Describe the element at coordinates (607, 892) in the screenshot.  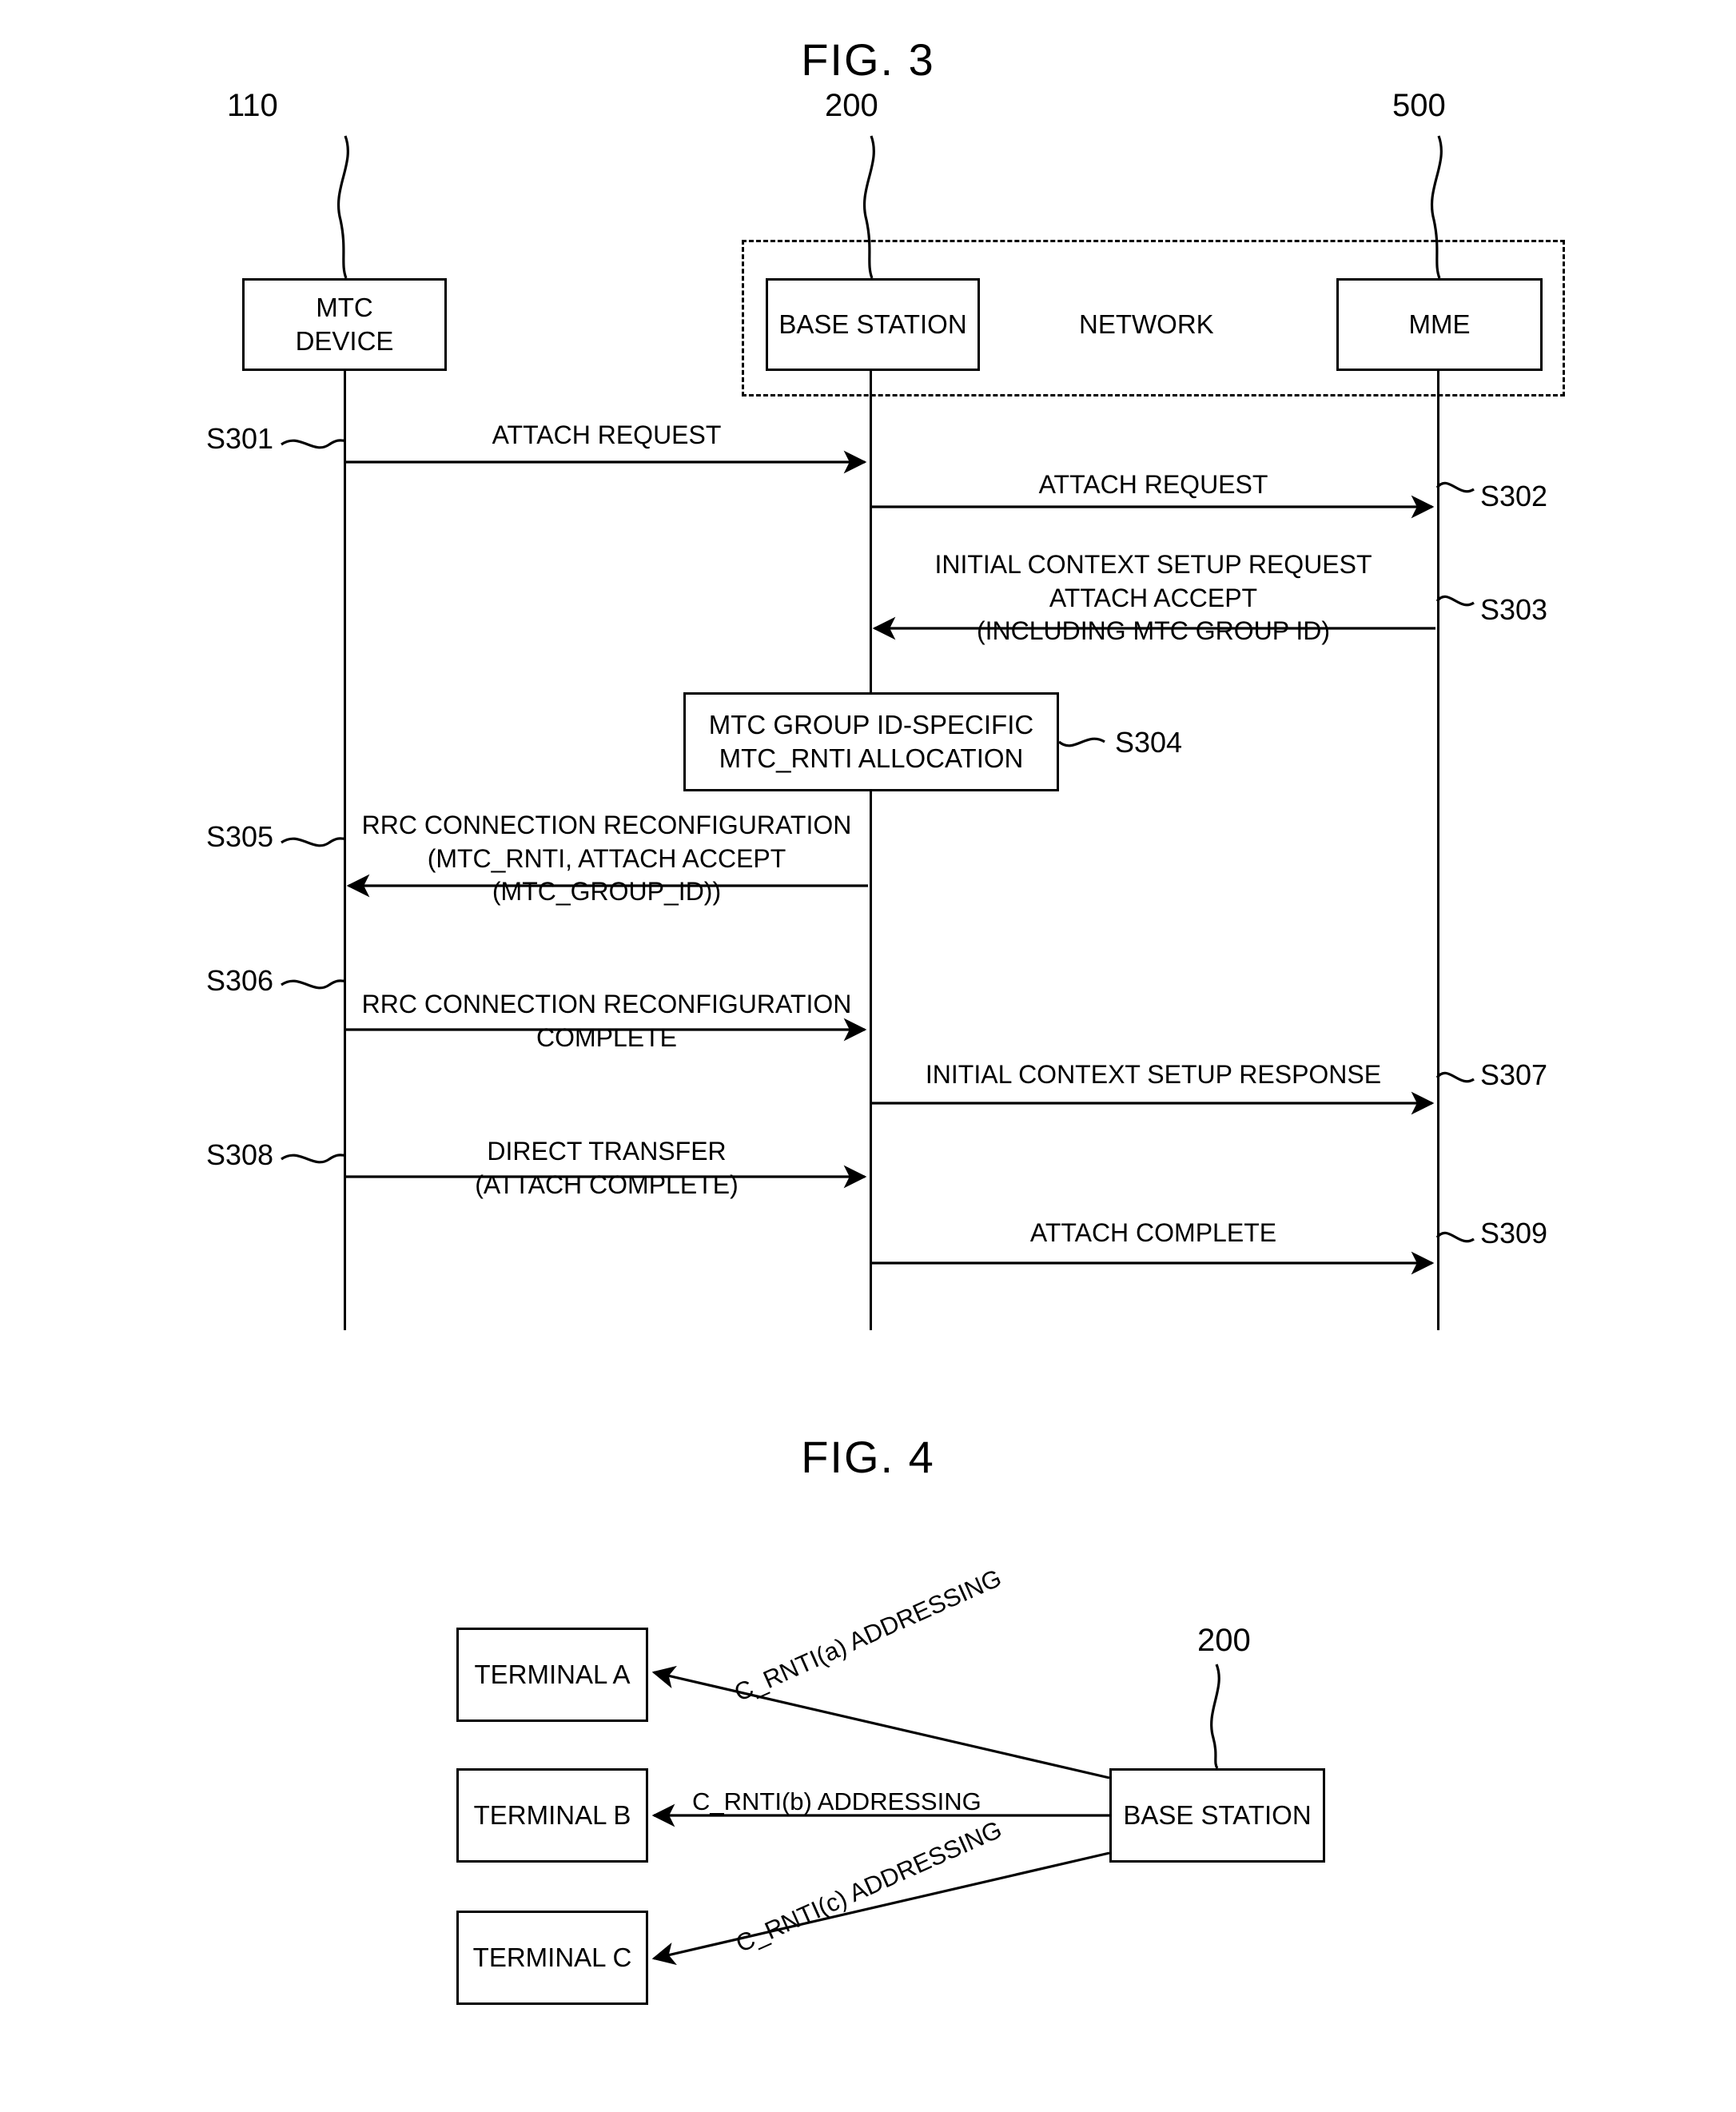
I see `message-line: (MTC_GROUP_ID))` at that location.